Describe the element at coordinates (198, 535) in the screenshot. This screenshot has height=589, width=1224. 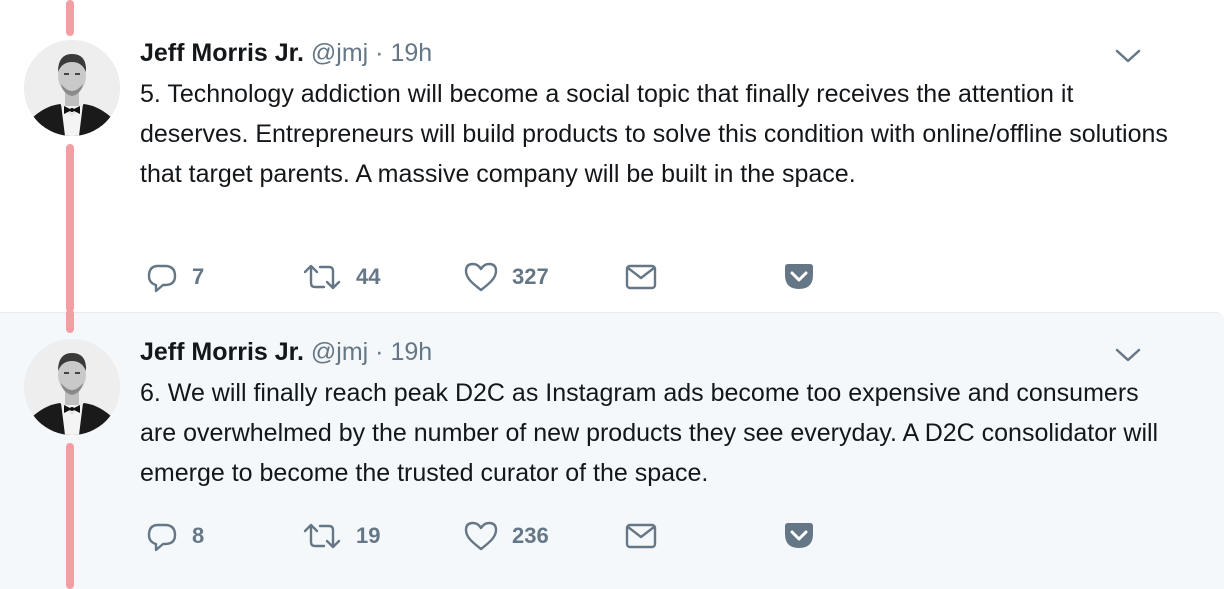
I see `reply-count: 8` at that location.